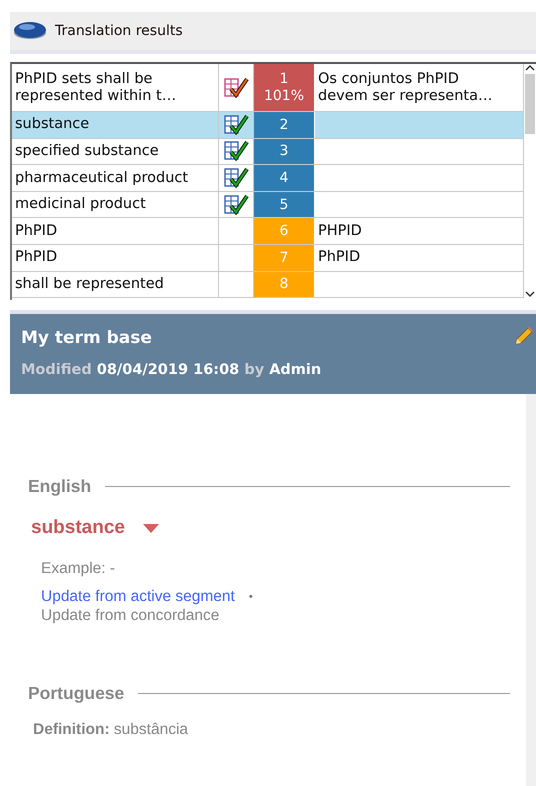 The width and height of the screenshot is (536, 786). I want to click on match-number-cell: 2, so click(284, 125).